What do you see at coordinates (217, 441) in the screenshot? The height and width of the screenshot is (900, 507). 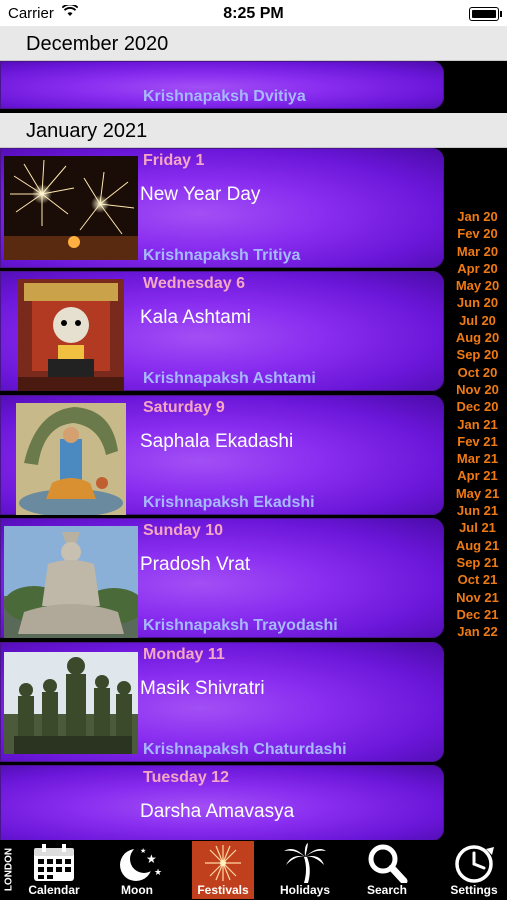 I see `event-title: Saphala Ekadashi` at bounding box center [217, 441].